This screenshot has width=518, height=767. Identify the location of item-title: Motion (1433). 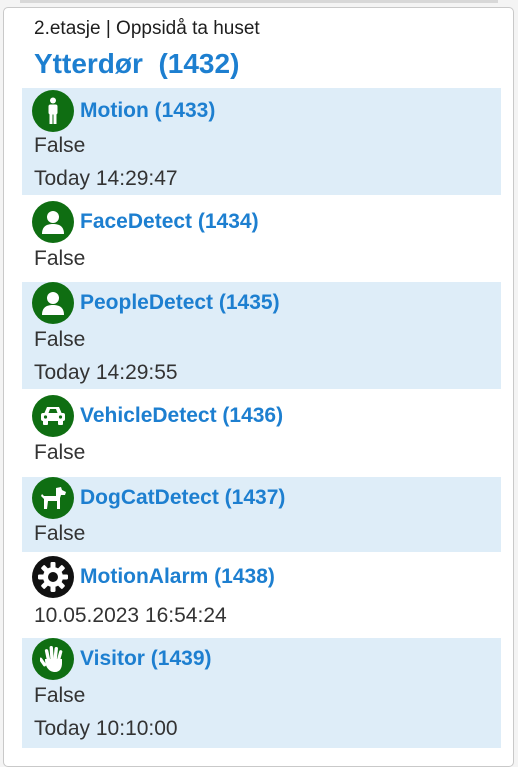
(147, 111).